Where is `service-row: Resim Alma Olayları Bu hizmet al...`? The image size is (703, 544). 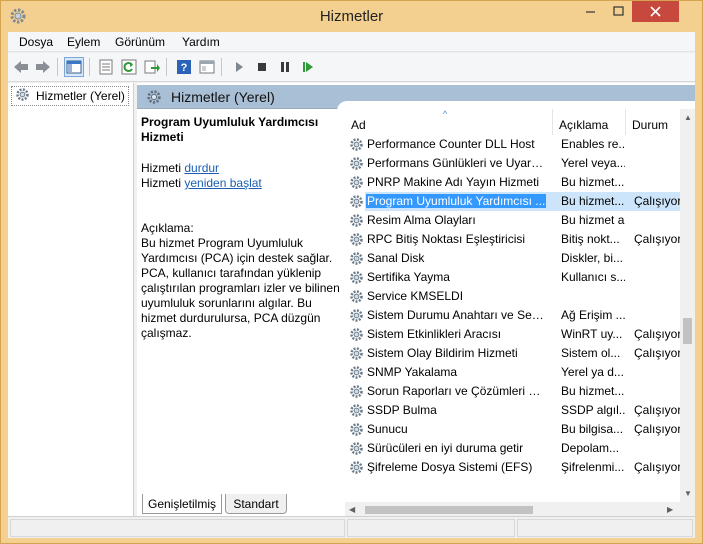 service-row: Resim Alma Olayları Bu hizmet al... is located at coordinates (516, 220).